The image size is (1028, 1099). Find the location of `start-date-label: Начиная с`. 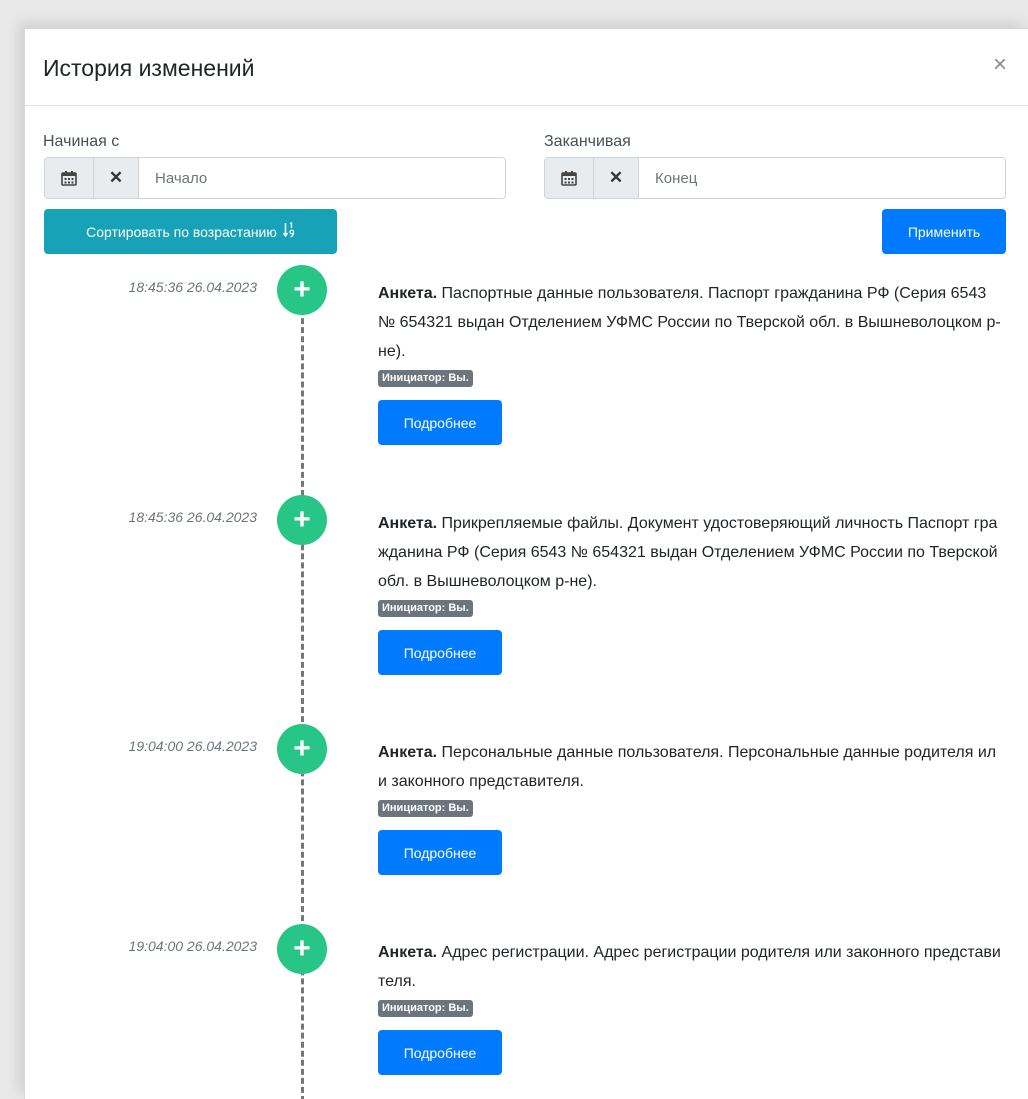

start-date-label: Начиная с is located at coordinates (81, 141).